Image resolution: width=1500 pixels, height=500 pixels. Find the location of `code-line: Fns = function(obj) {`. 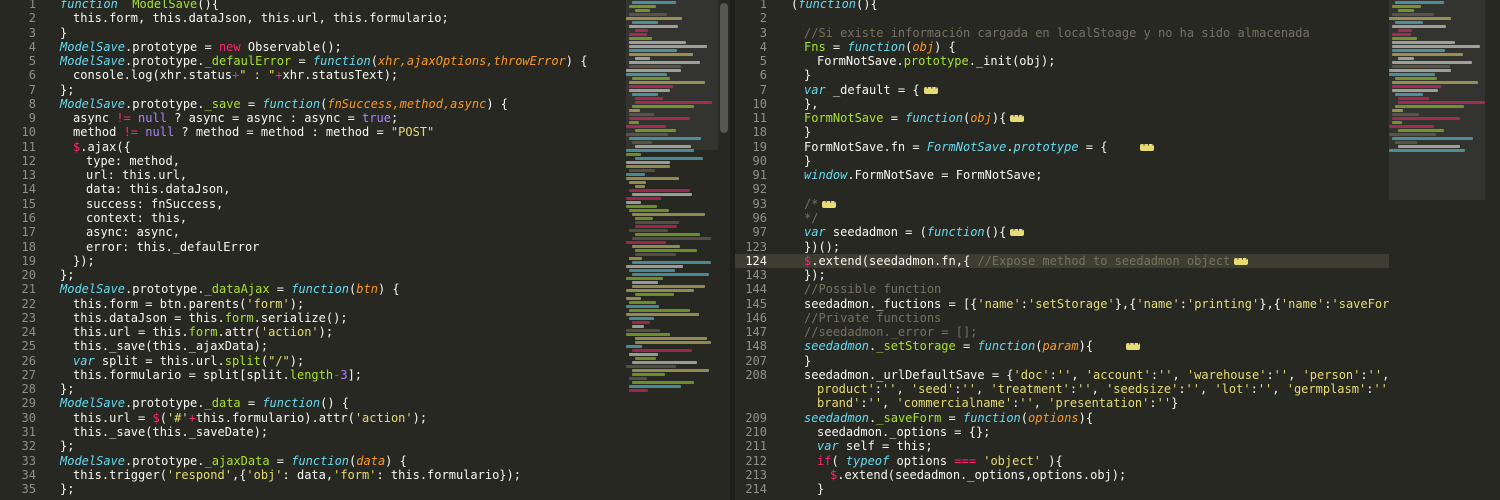

code-line: Fns = function(obj) { is located at coordinates (1095, 47).